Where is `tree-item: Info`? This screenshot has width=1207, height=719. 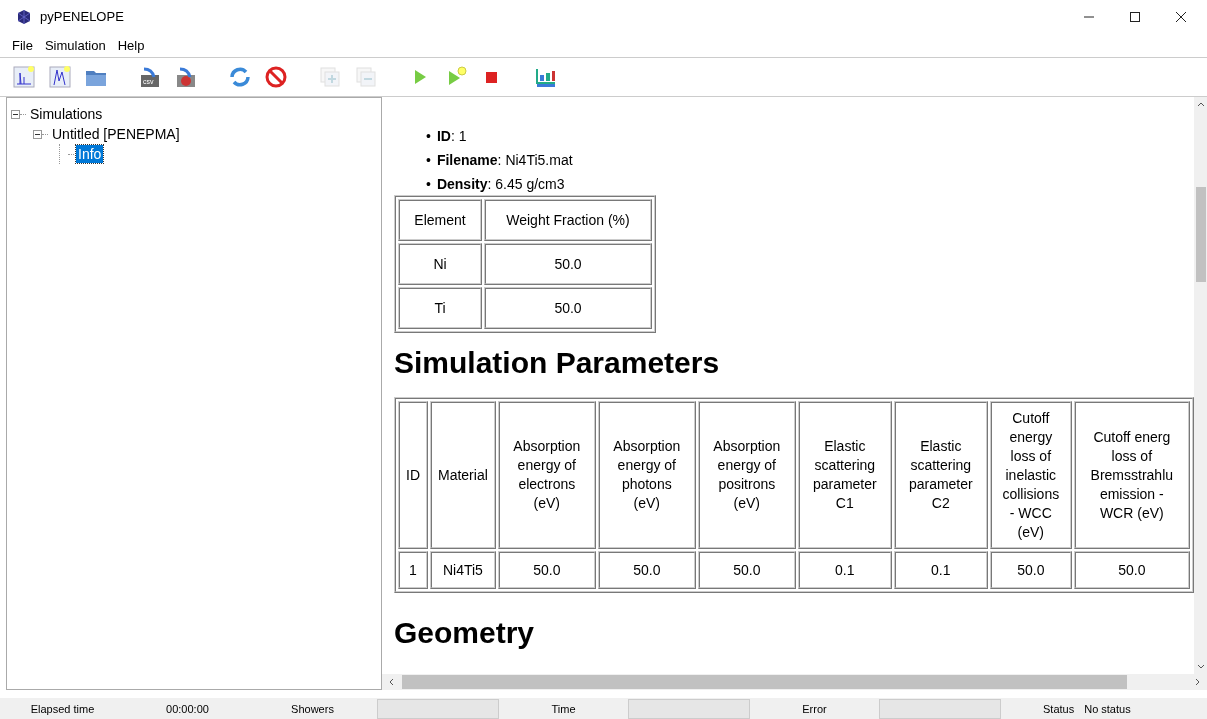 tree-item: Info is located at coordinates (90, 154).